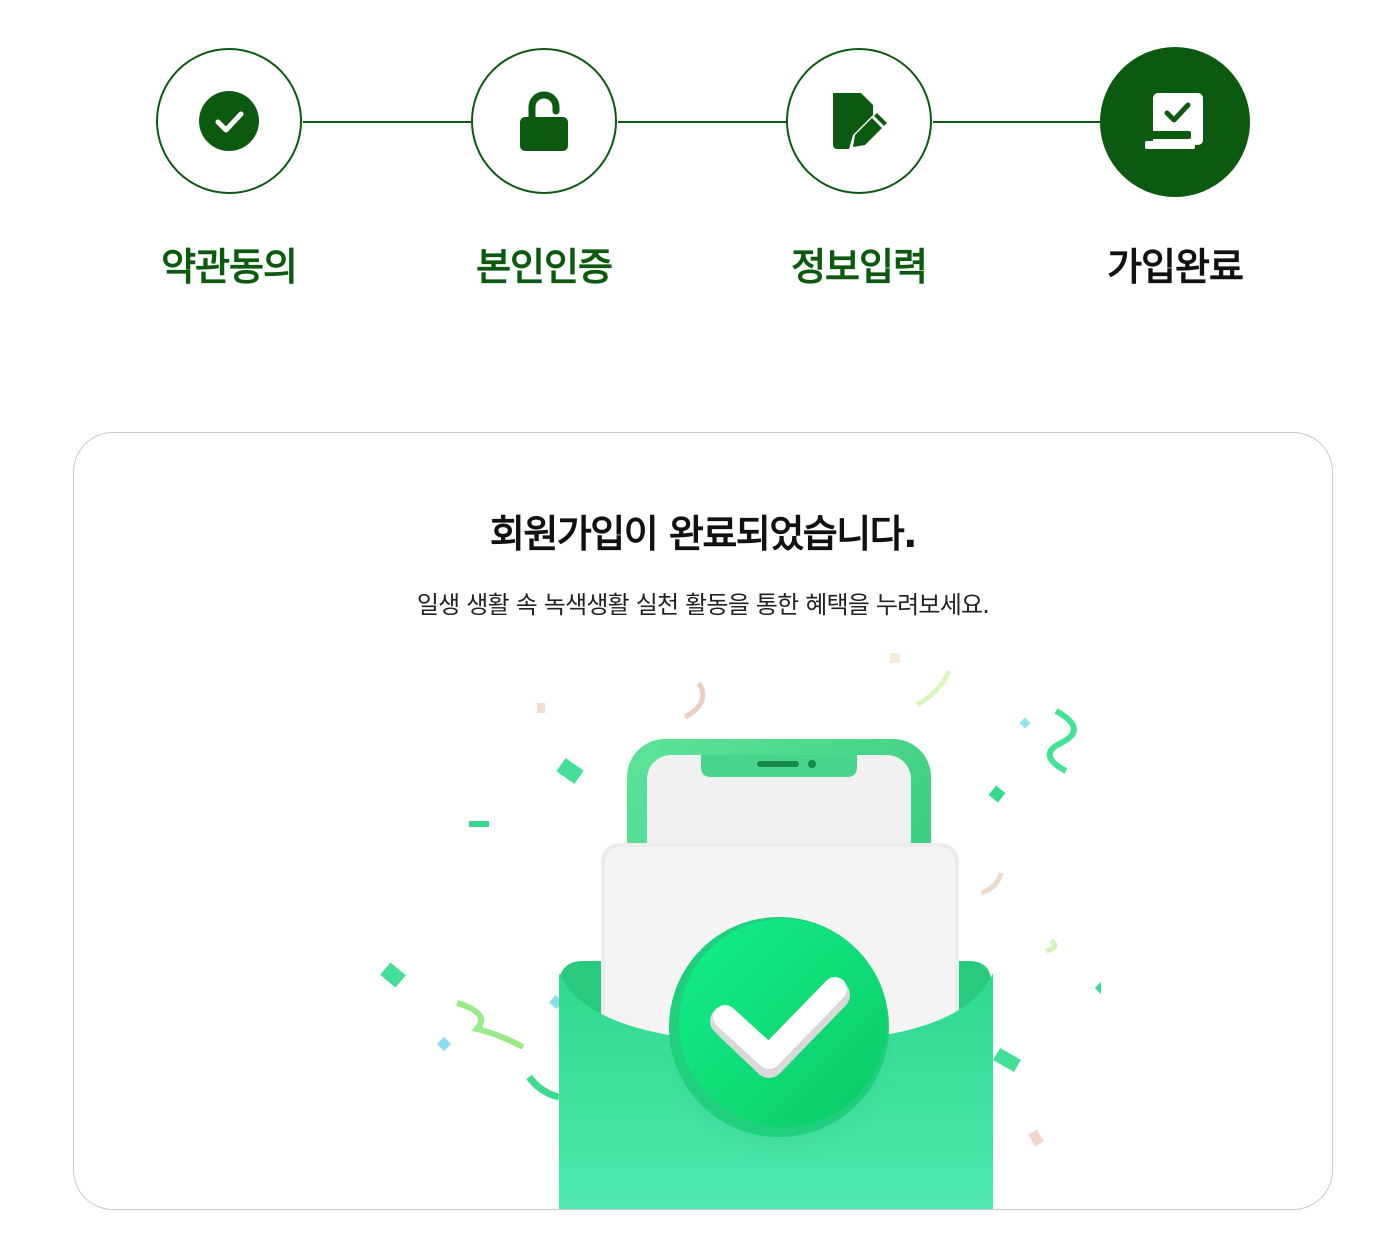  I want to click on page-title: 회원가입이 완료되었습니다., so click(703, 534).